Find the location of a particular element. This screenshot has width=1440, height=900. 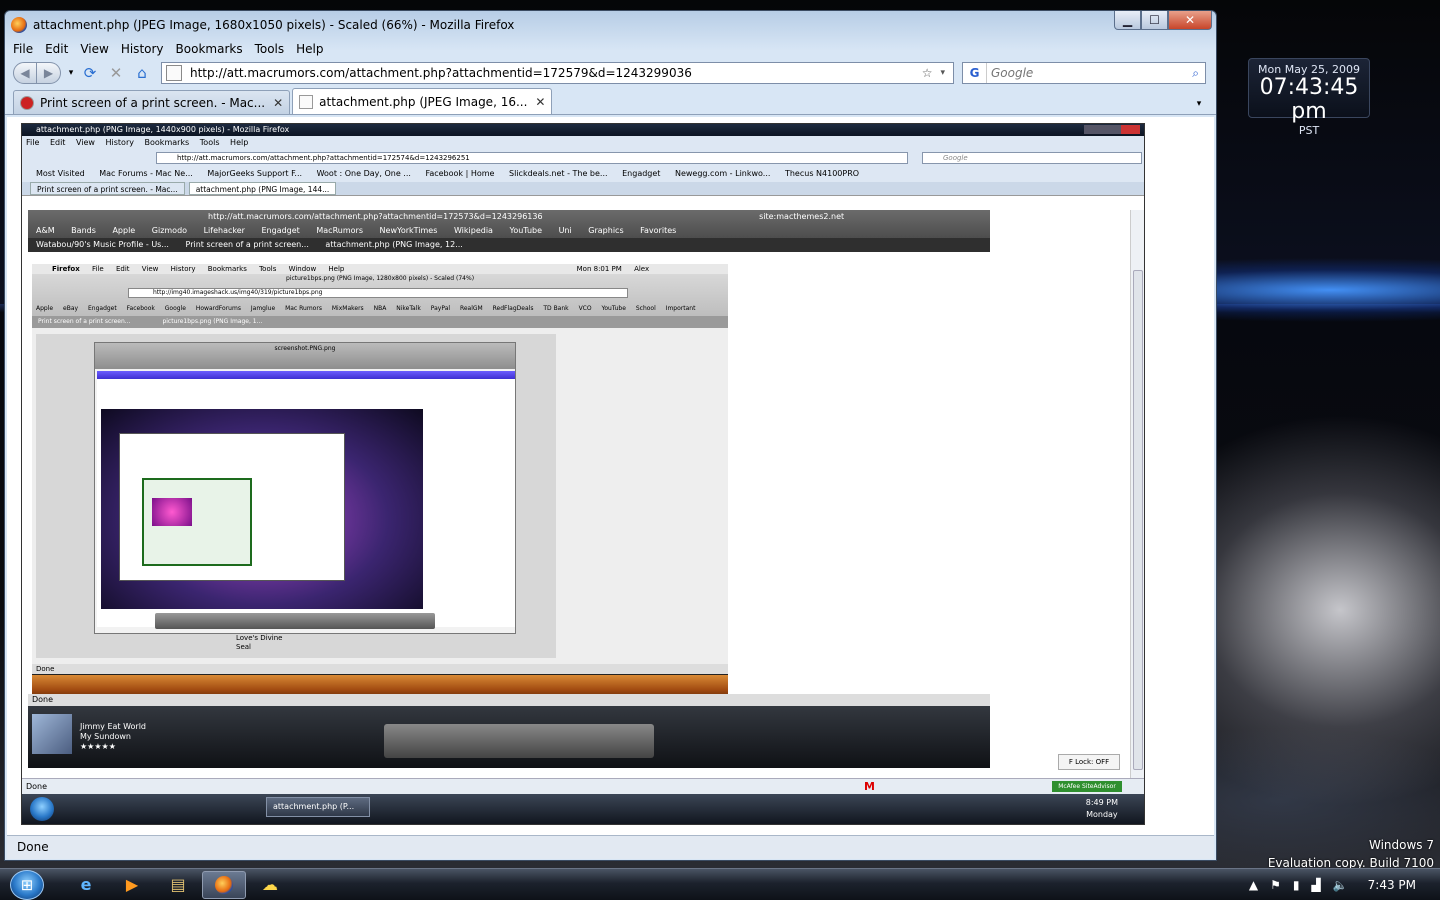

nested-window-controls is located at coordinates (1112, 129).